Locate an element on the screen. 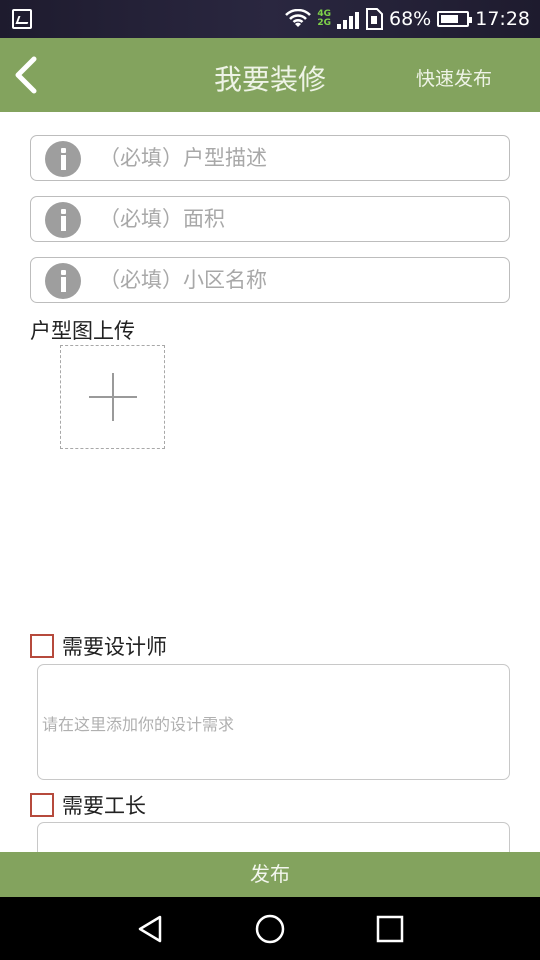  network-label-2g: 2G is located at coordinates (324, 23).